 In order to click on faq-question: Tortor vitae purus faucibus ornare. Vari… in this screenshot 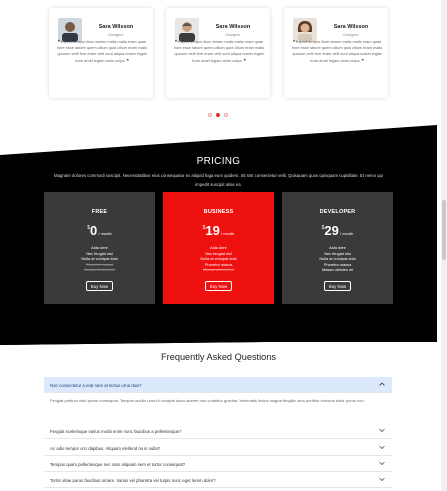, I will do `click(133, 480)`.